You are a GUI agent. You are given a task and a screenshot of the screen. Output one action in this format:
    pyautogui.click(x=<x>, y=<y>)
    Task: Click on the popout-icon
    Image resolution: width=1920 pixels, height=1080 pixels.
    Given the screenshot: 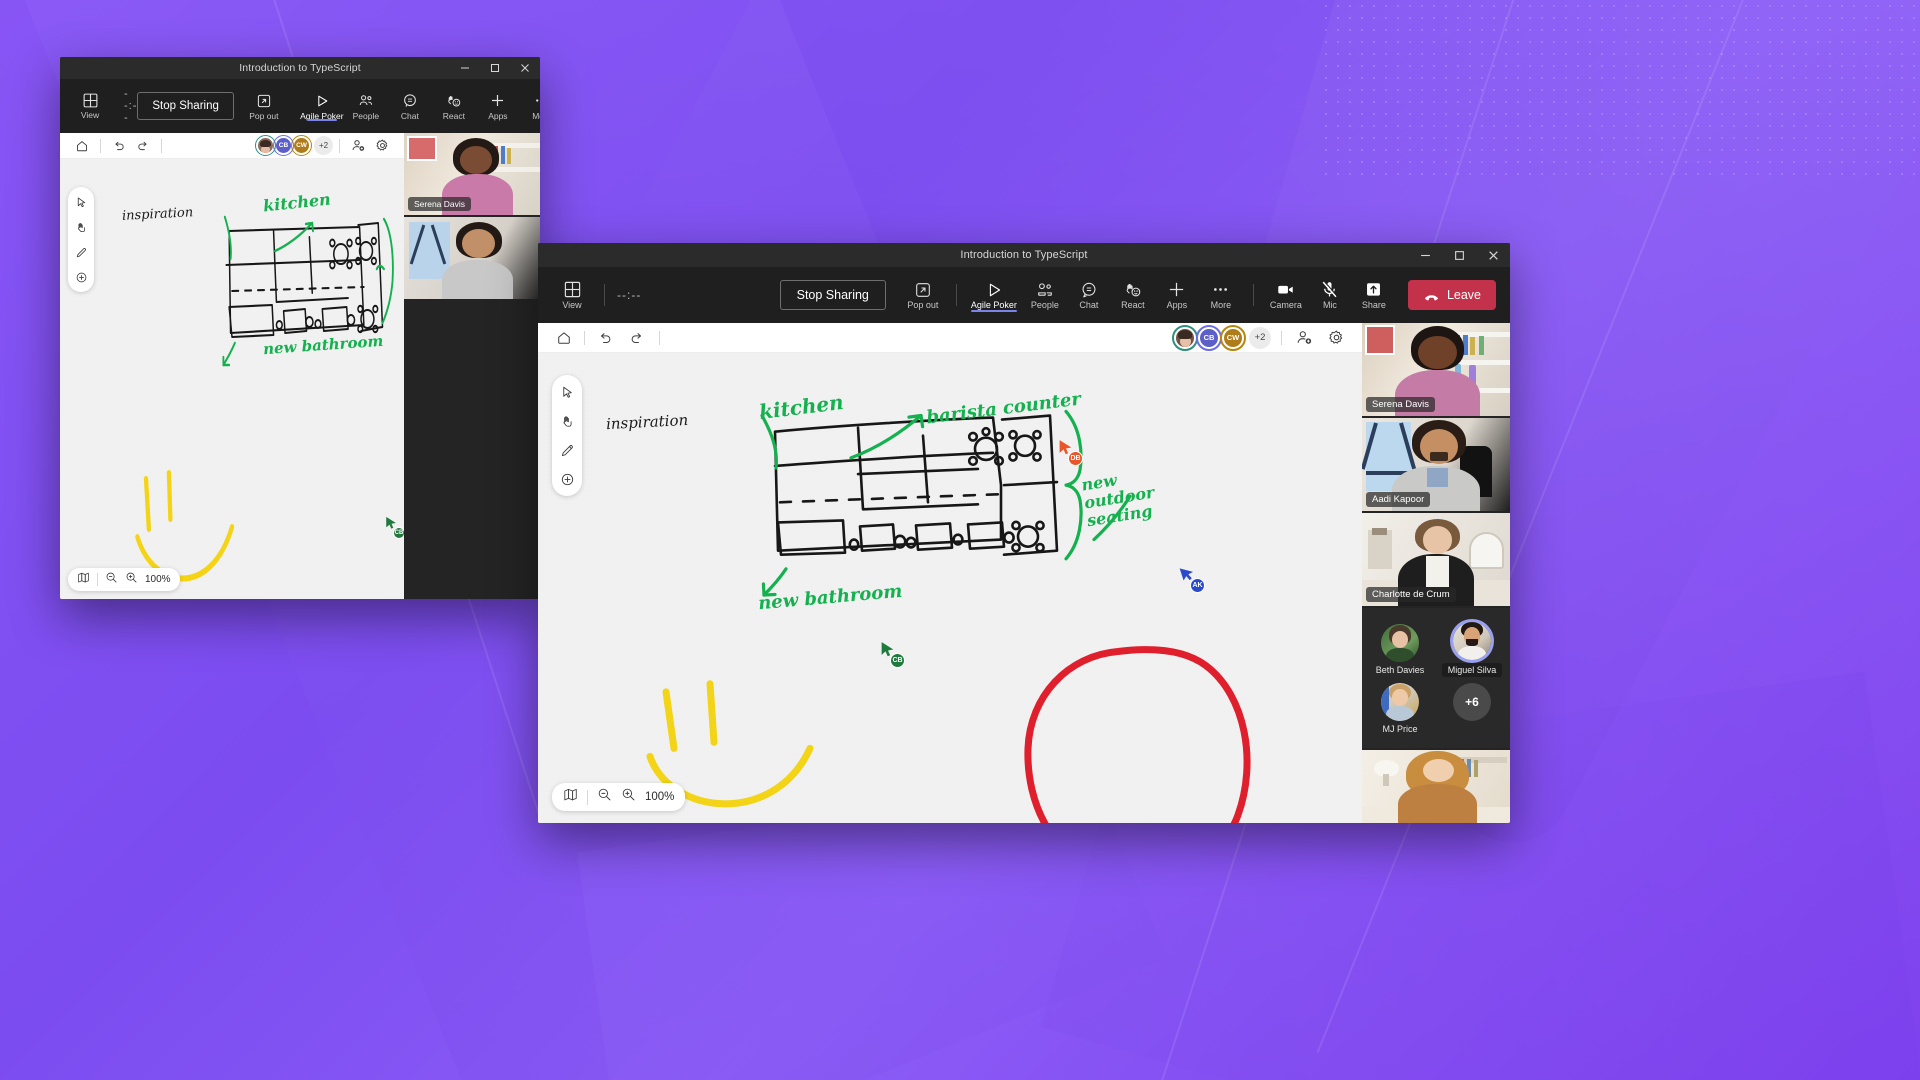 What is the action you would take?
    pyautogui.click(x=923, y=290)
    